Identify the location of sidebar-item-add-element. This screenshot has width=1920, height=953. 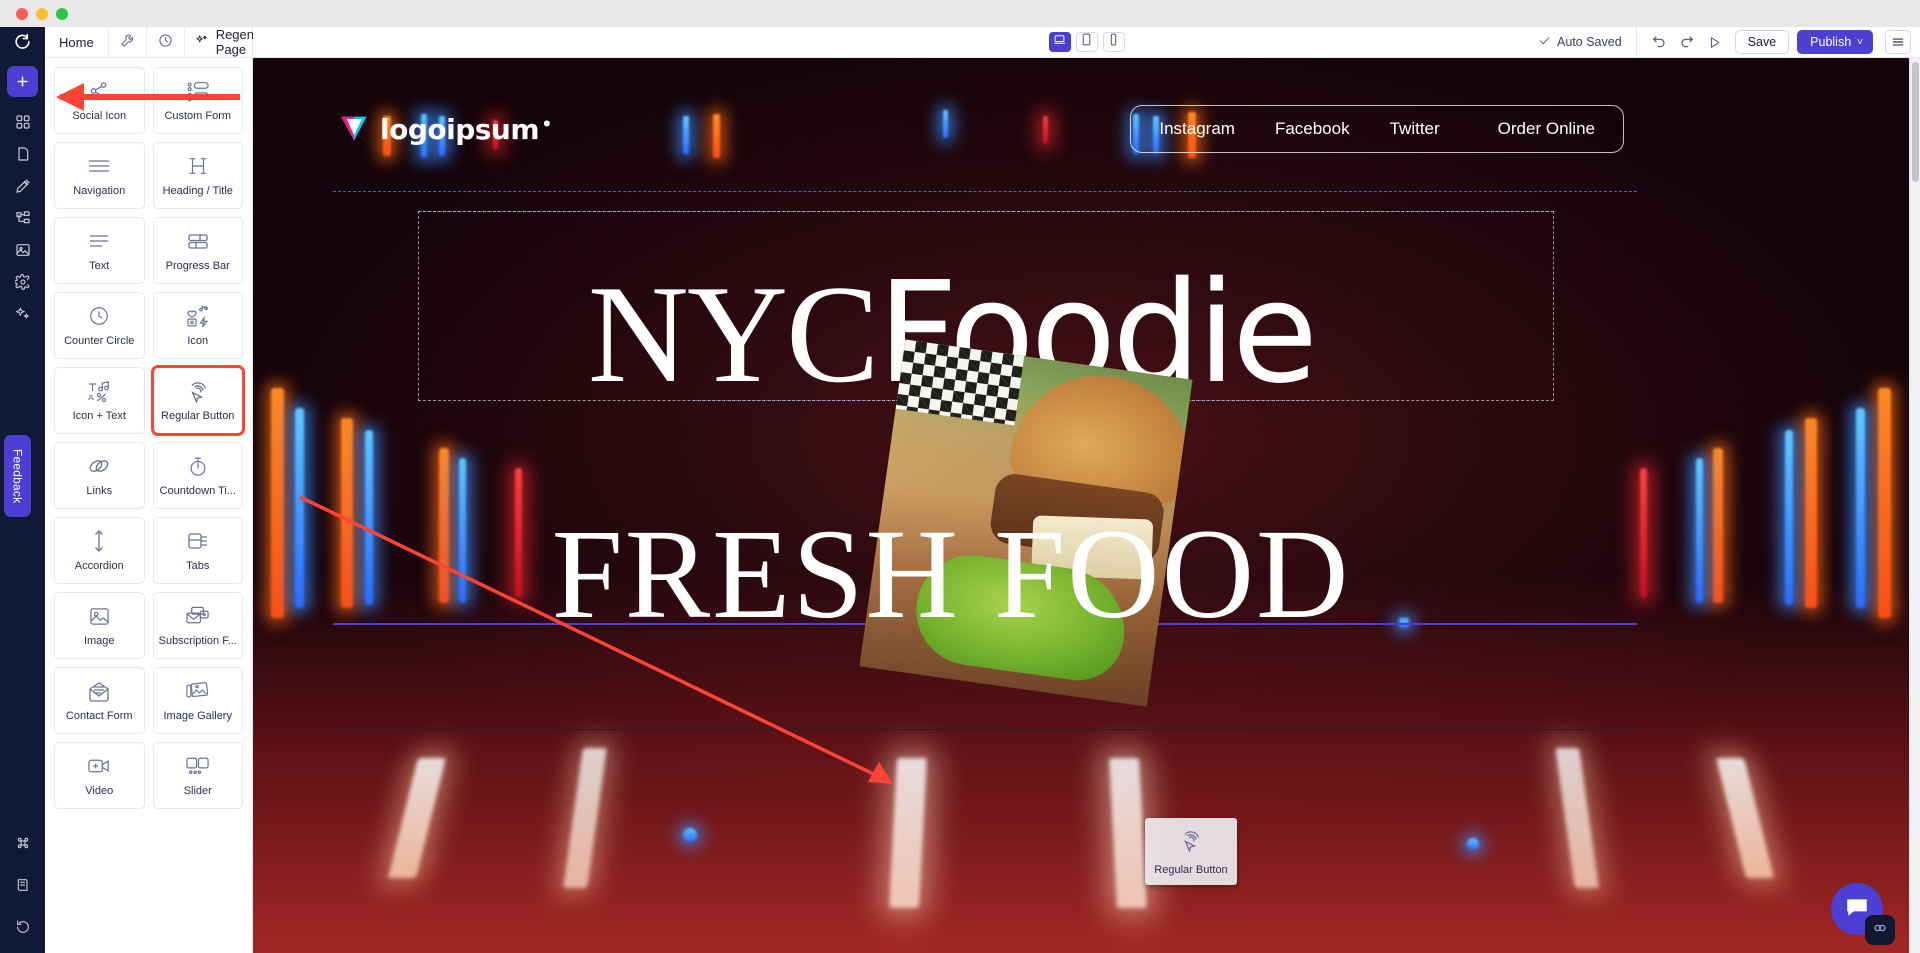
(22, 81).